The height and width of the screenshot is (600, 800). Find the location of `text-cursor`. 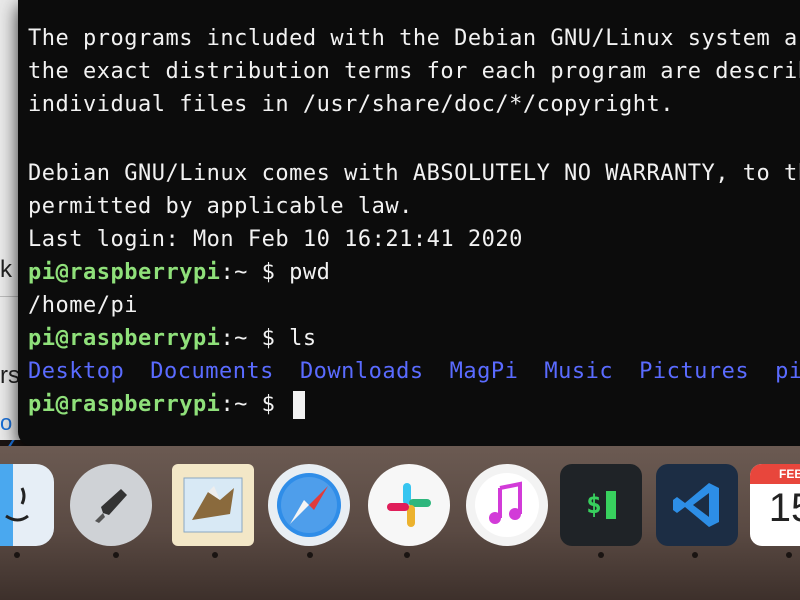

text-cursor is located at coordinates (299, 405).